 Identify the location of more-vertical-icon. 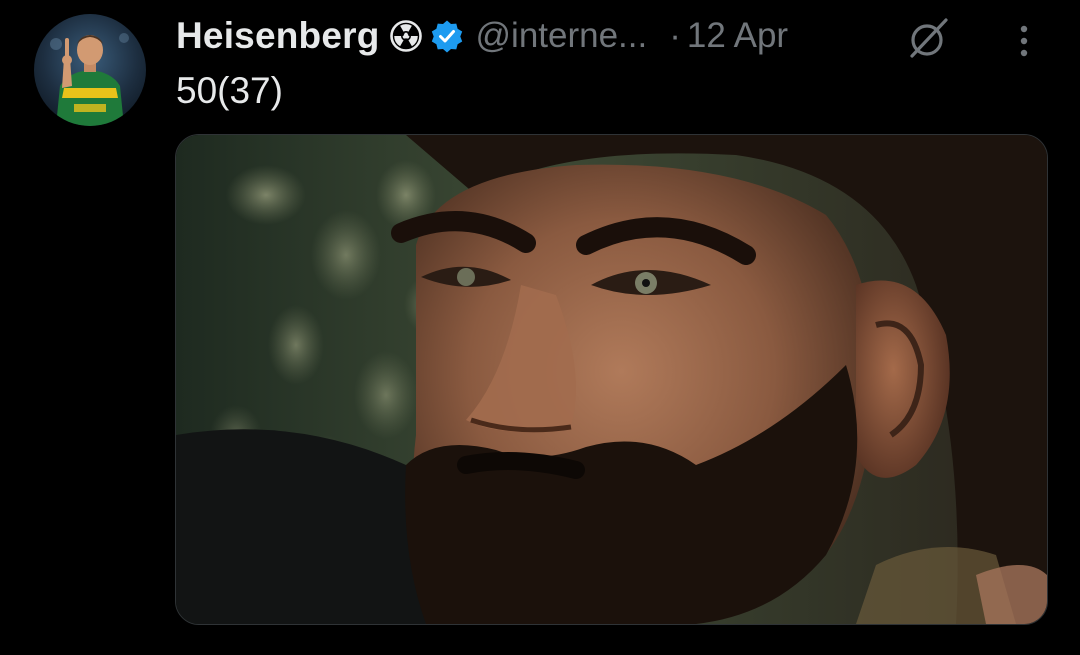
(1024, 41).